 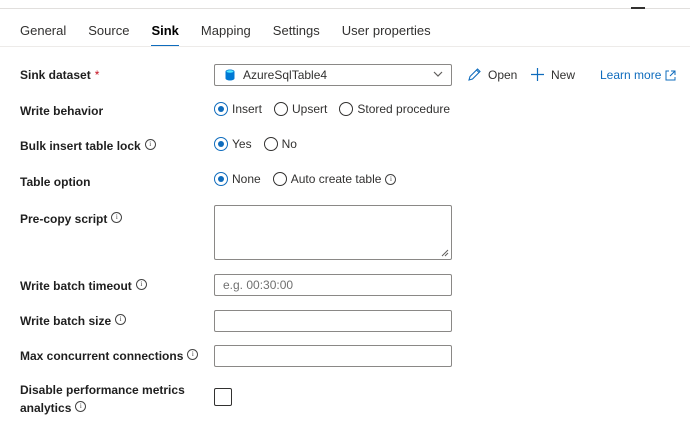 I want to click on tab-mapping: Mapping, so click(x=226, y=35).